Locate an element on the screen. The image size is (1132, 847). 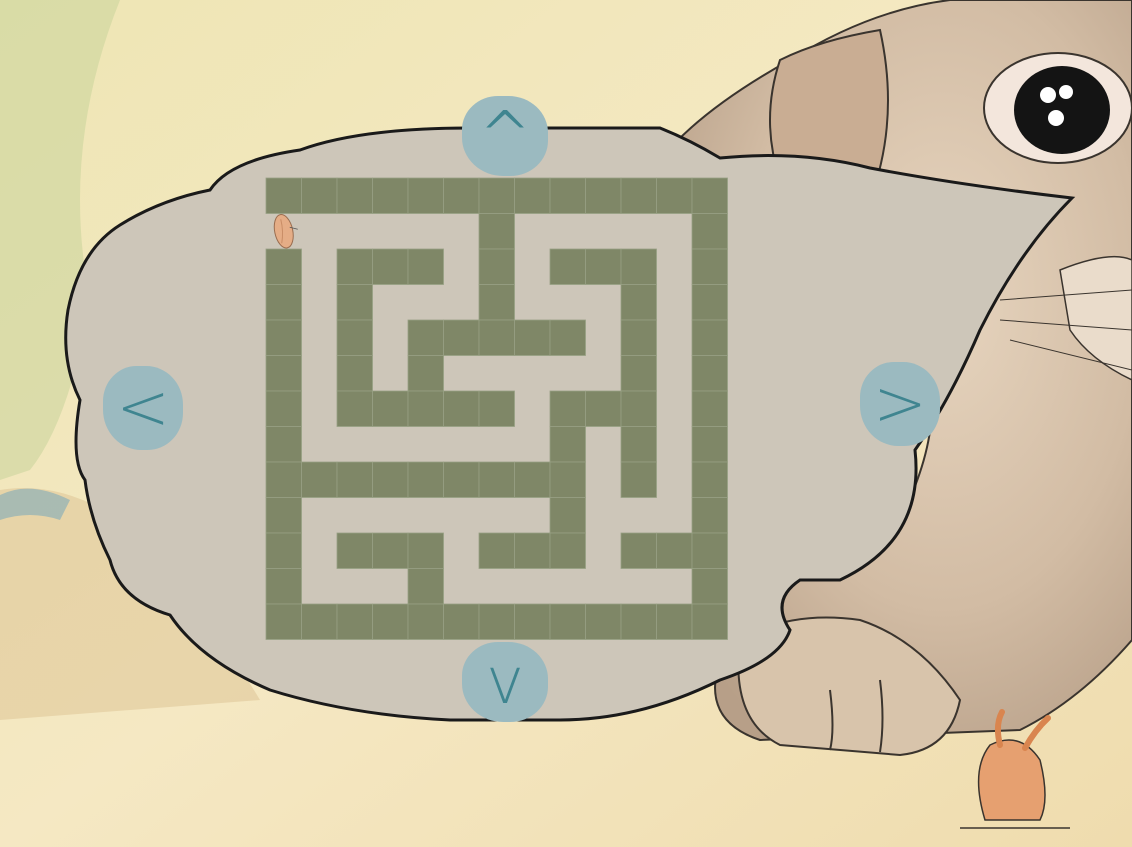
down-arrow-icon: v is located at coordinates (505, 682).